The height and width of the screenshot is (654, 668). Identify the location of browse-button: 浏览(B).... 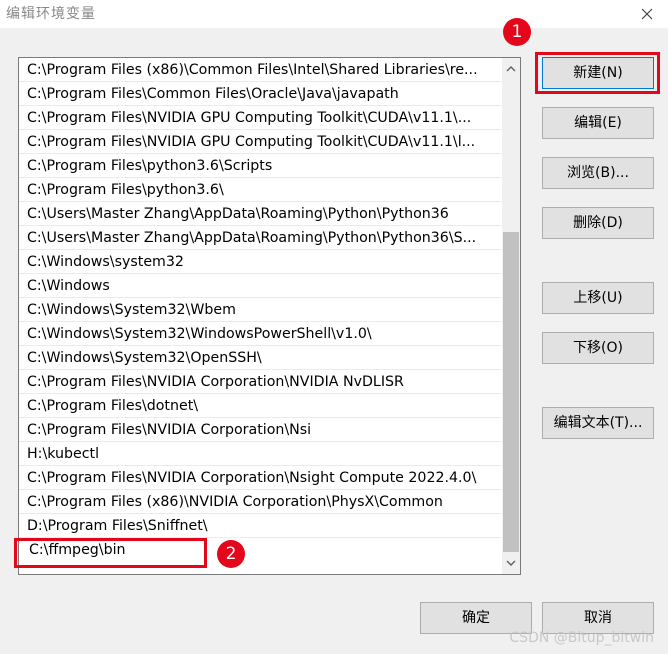
(598, 173).